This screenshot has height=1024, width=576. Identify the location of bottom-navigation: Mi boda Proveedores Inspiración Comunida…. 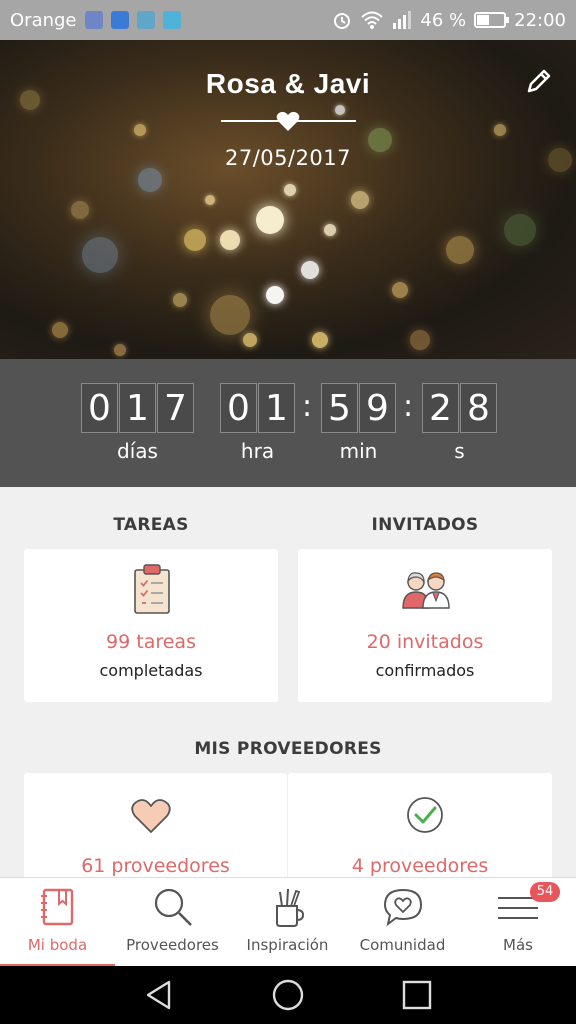
(288, 922).